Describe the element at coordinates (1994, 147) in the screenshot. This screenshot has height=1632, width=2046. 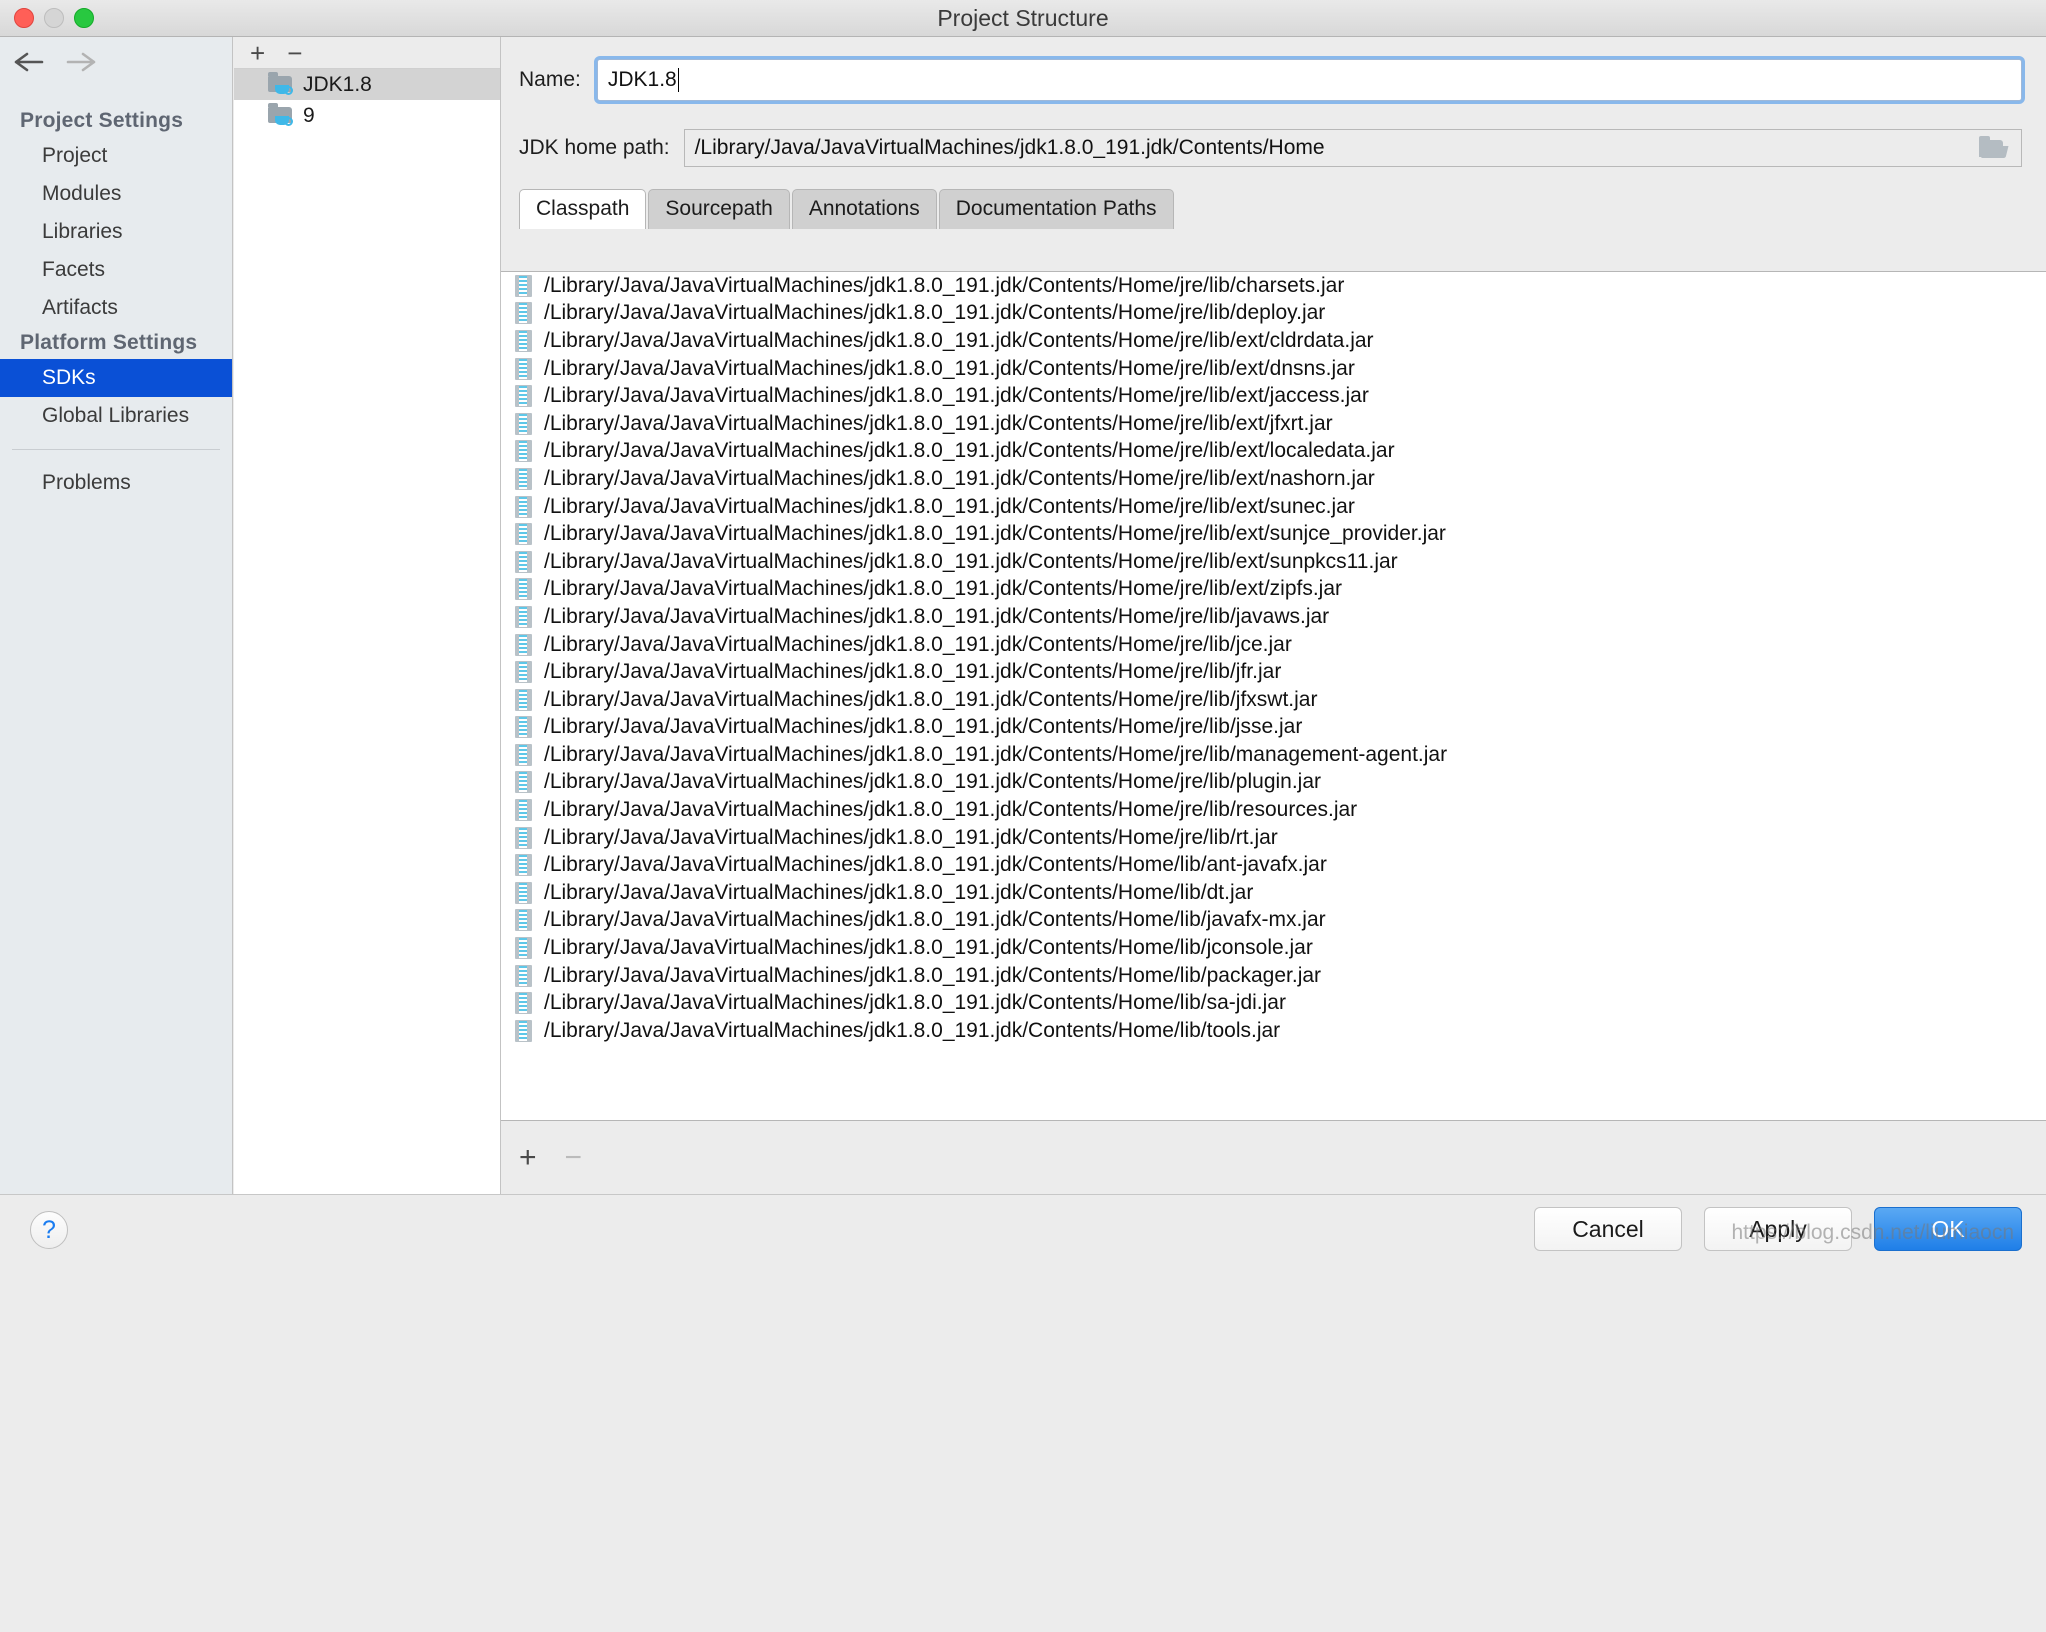
I see `folder-open-icon` at that location.